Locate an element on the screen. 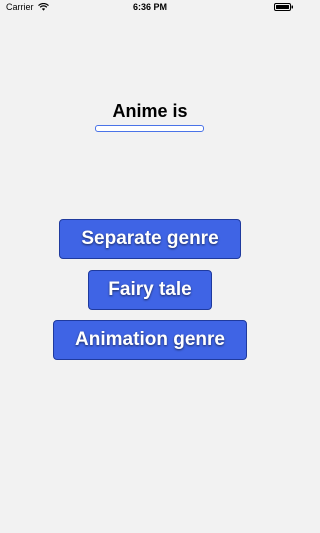 The image size is (320, 533). status-bar: Carrier 6:36 PM is located at coordinates (150, 7).